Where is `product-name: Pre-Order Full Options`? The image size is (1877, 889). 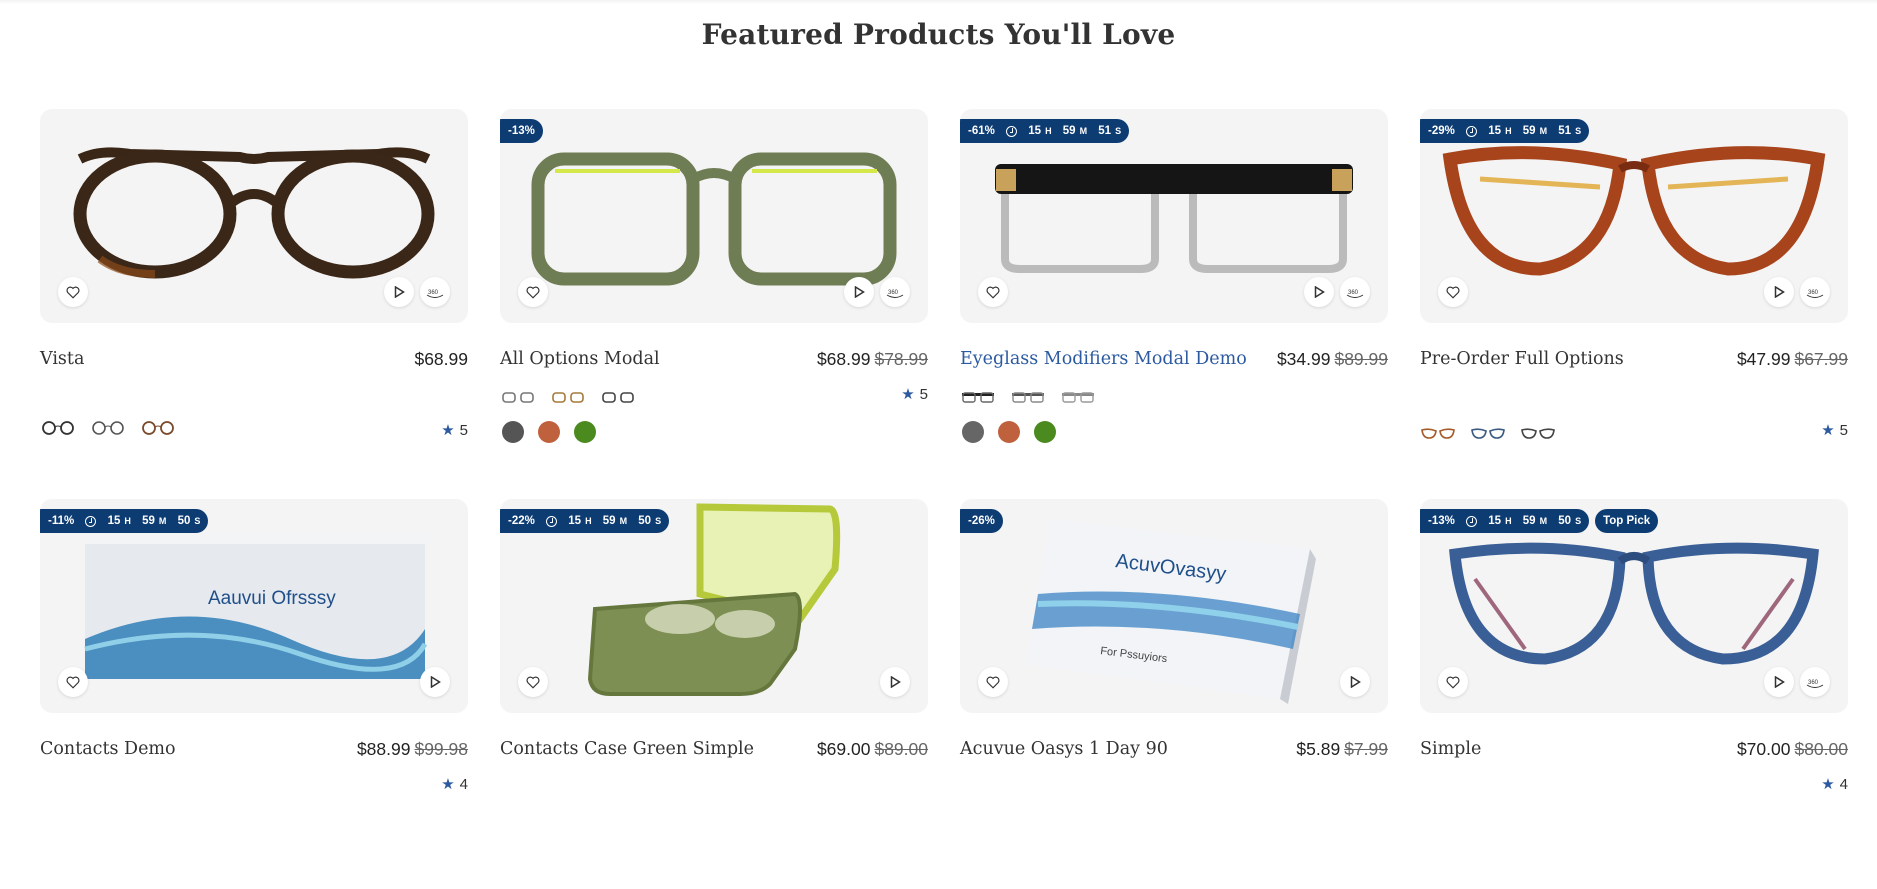
product-name: Pre-Order Full Options is located at coordinates (1522, 359).